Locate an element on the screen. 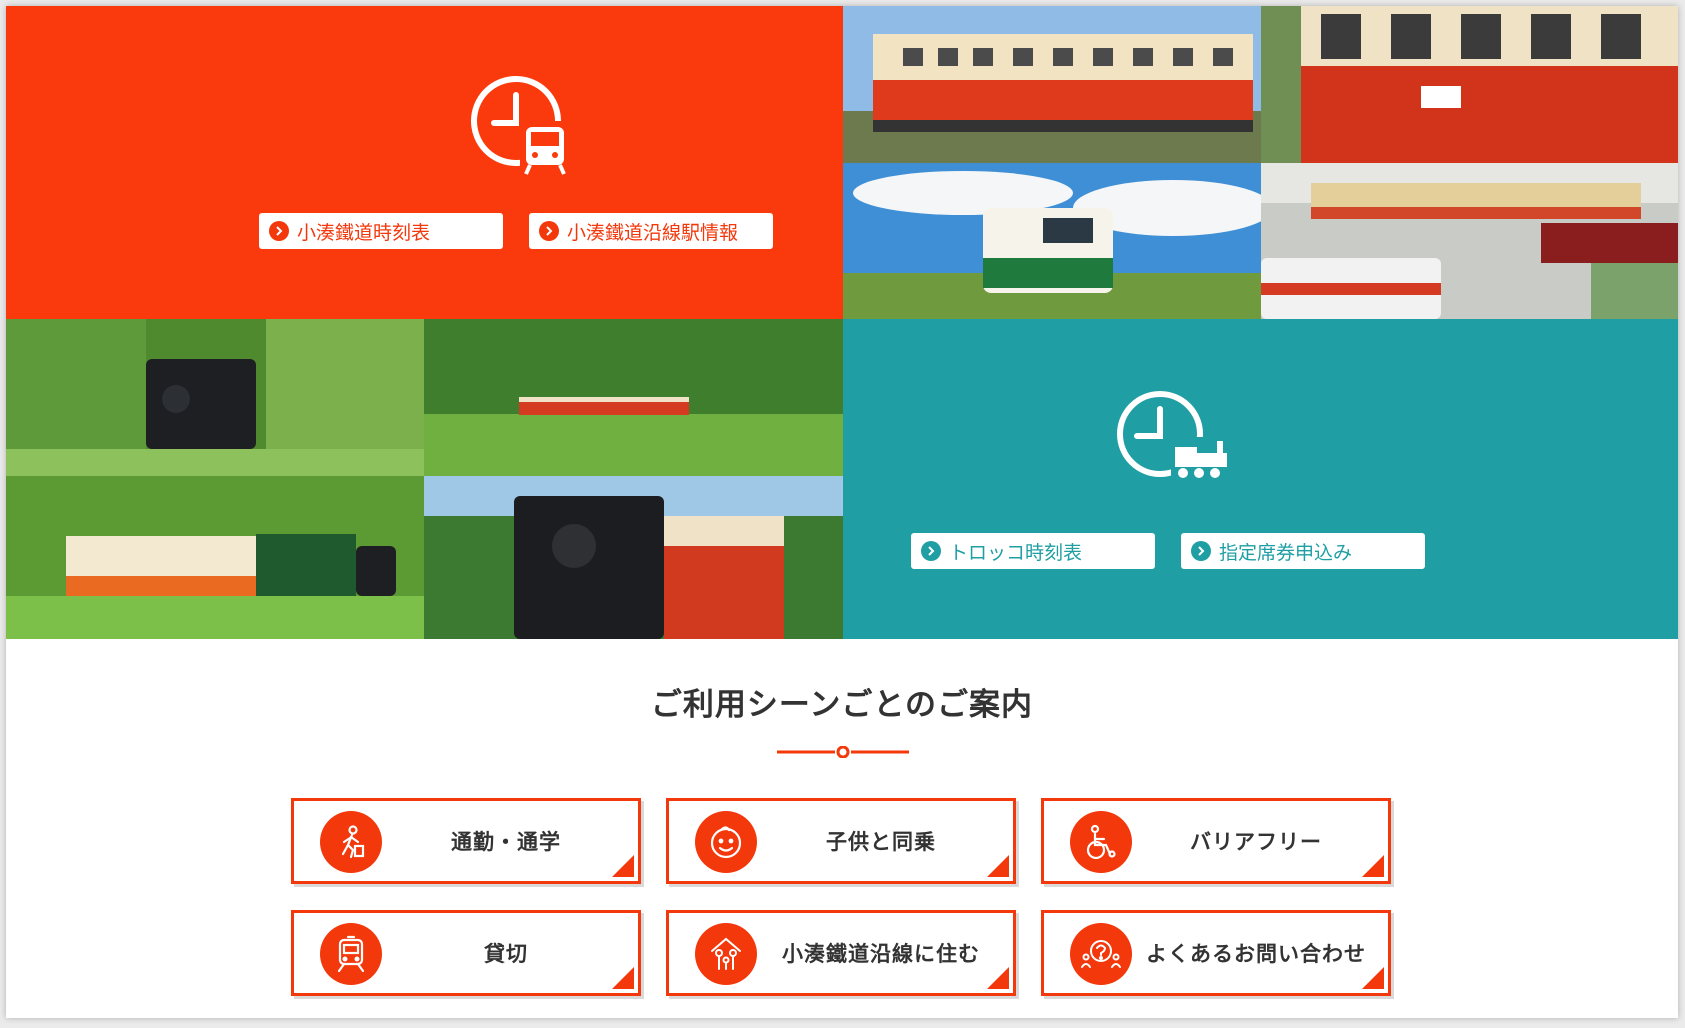 The width and height of the screenshot is (1685, 1028). trolley-timetable-button: トロッコ時刻表 is located at coordinates (1033, 551).